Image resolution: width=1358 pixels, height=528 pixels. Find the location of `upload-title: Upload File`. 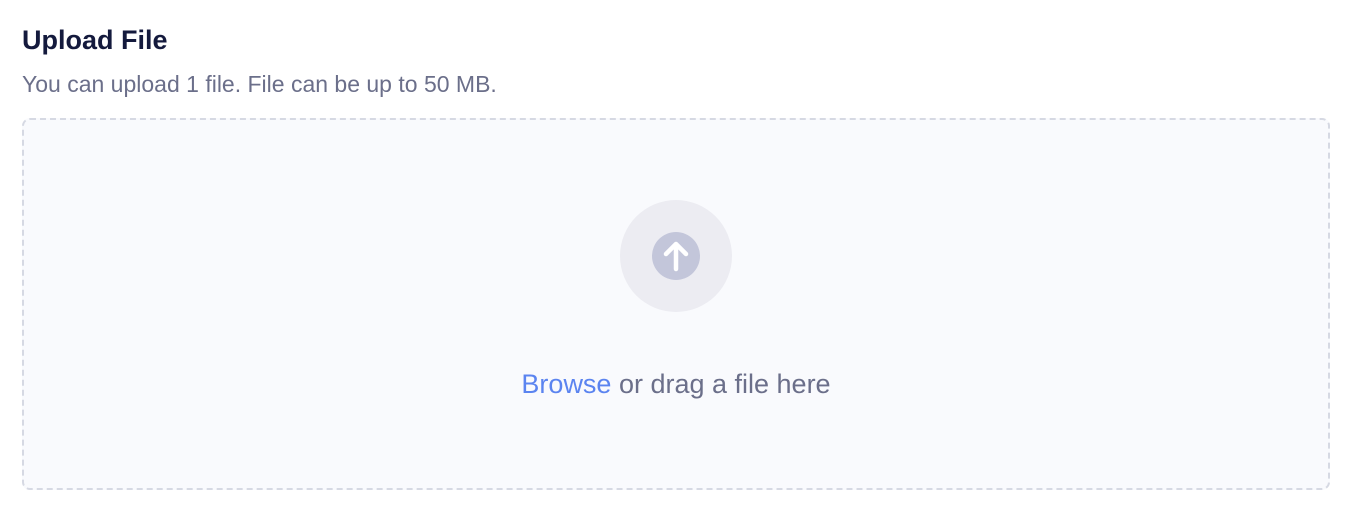

upload-title: Upload File is located at coordinates (95, 40).